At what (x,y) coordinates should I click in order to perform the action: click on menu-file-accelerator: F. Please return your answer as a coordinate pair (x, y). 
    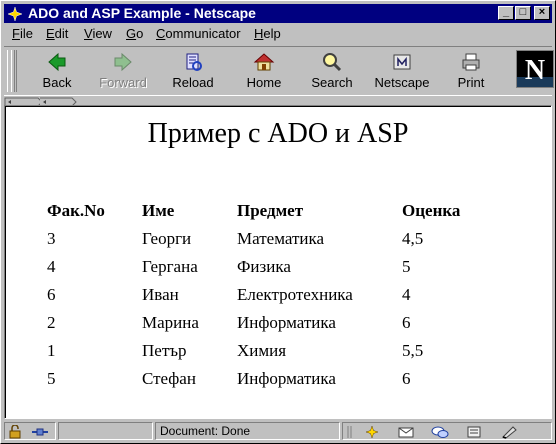
    Looking at the image, I should click on (16, 33).